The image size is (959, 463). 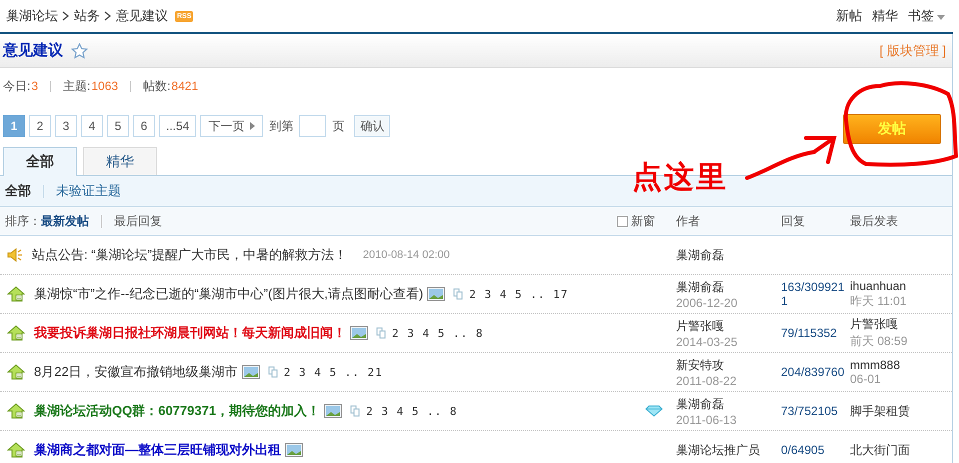 I want to click on page-link: 5, so click(x=118, y=126).